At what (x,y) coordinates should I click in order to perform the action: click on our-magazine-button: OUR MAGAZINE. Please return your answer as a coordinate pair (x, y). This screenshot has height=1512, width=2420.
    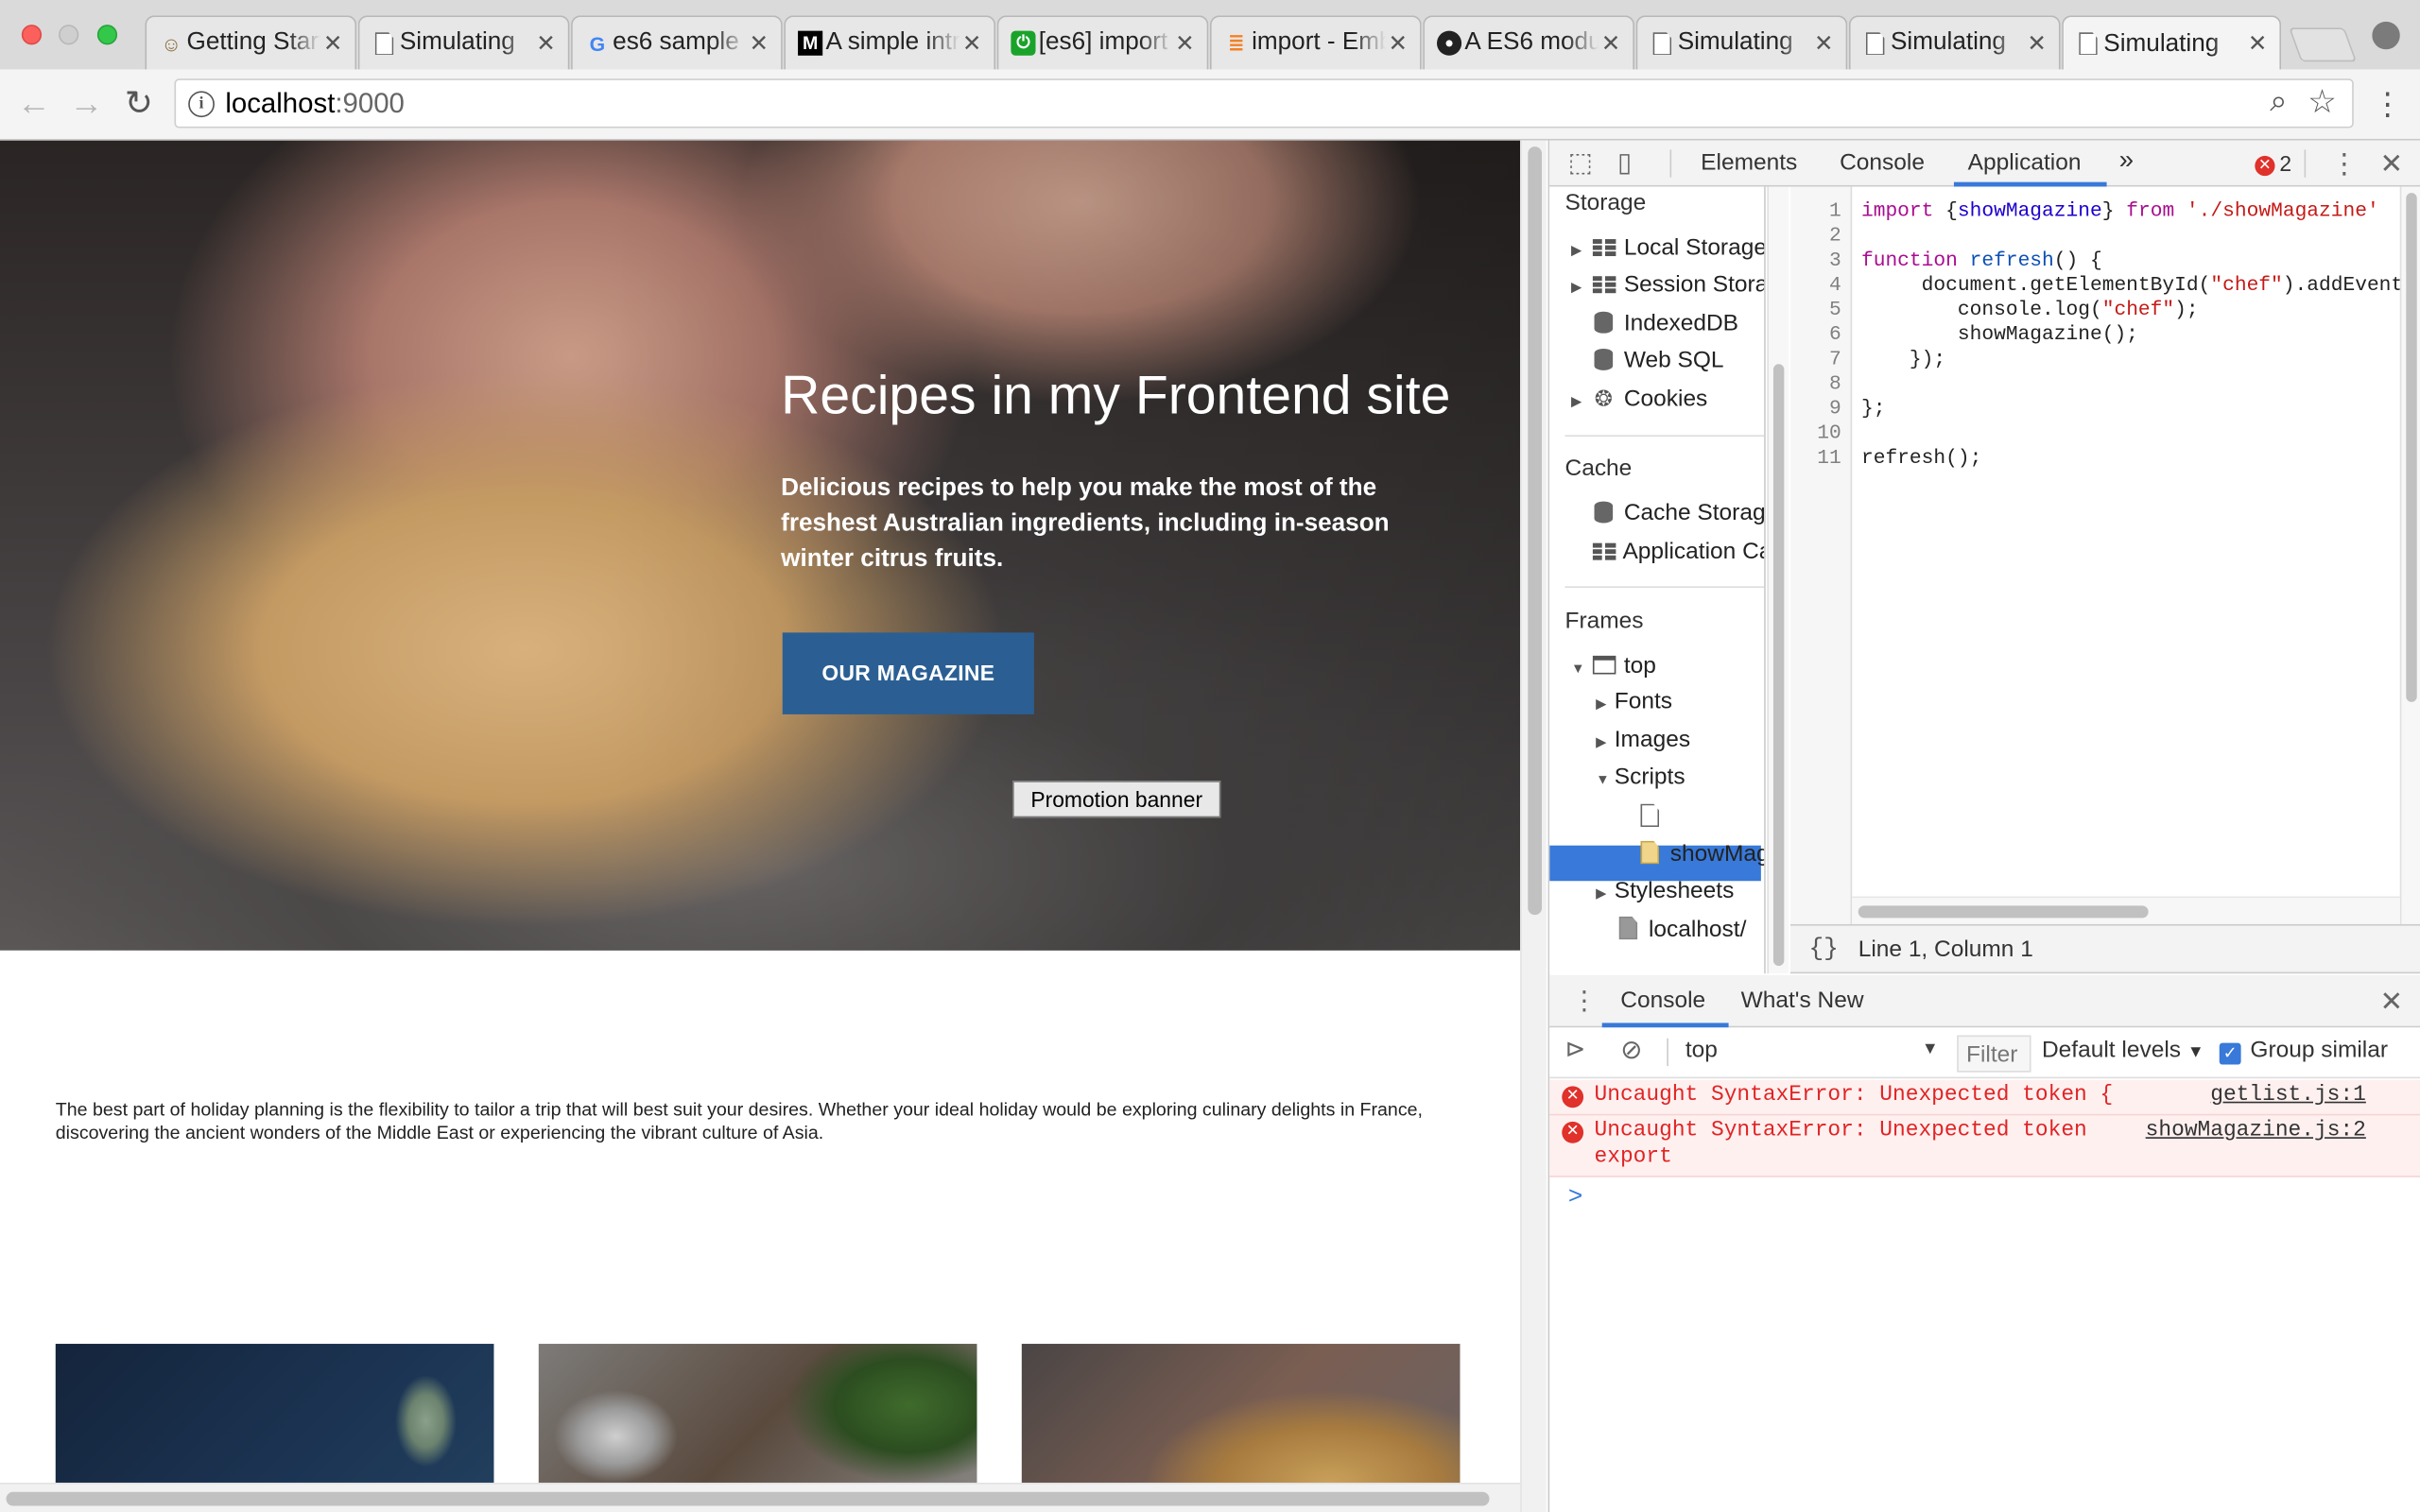
    Looking at the image, I should click on (908, 673).